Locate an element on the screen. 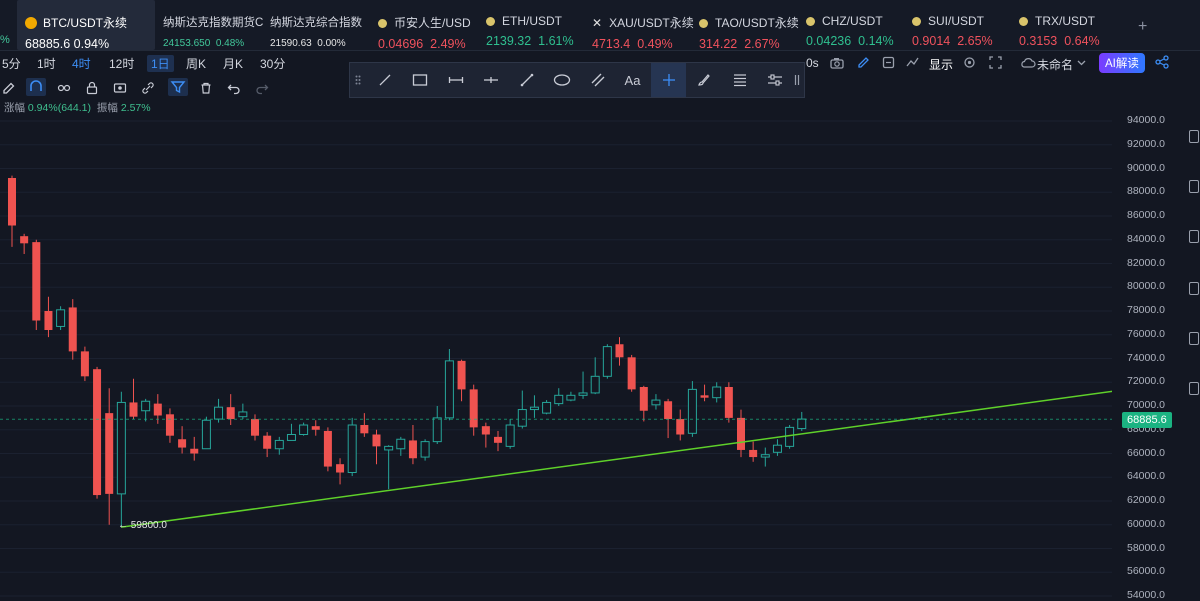  text-tool-icon: Aa is located at coordinates (632, 80).